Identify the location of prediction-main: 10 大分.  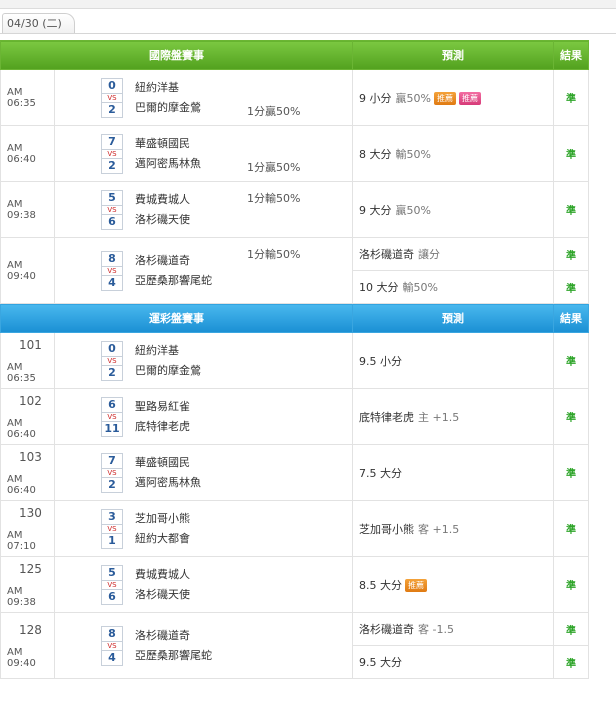
(379, 287).